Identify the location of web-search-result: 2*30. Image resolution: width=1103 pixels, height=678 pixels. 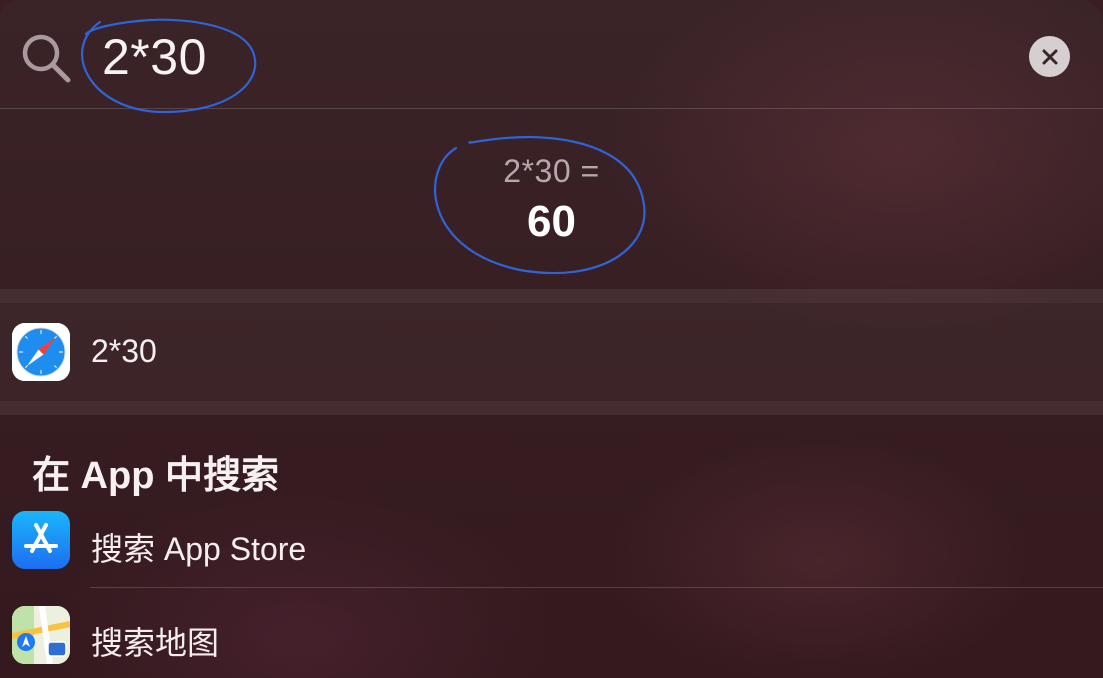
(551, 352).